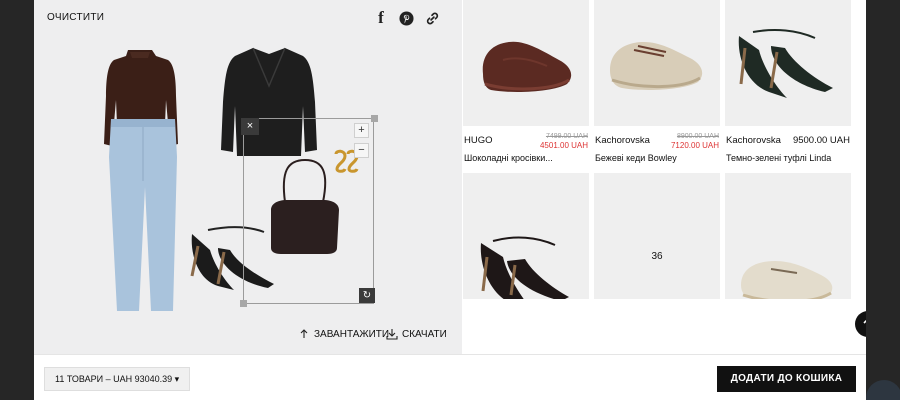  What do you see at coordinates (694, 145) in the screenshot?
I see `product-sale-price: 7120.00 UAH` at bounding box center [694, 145].